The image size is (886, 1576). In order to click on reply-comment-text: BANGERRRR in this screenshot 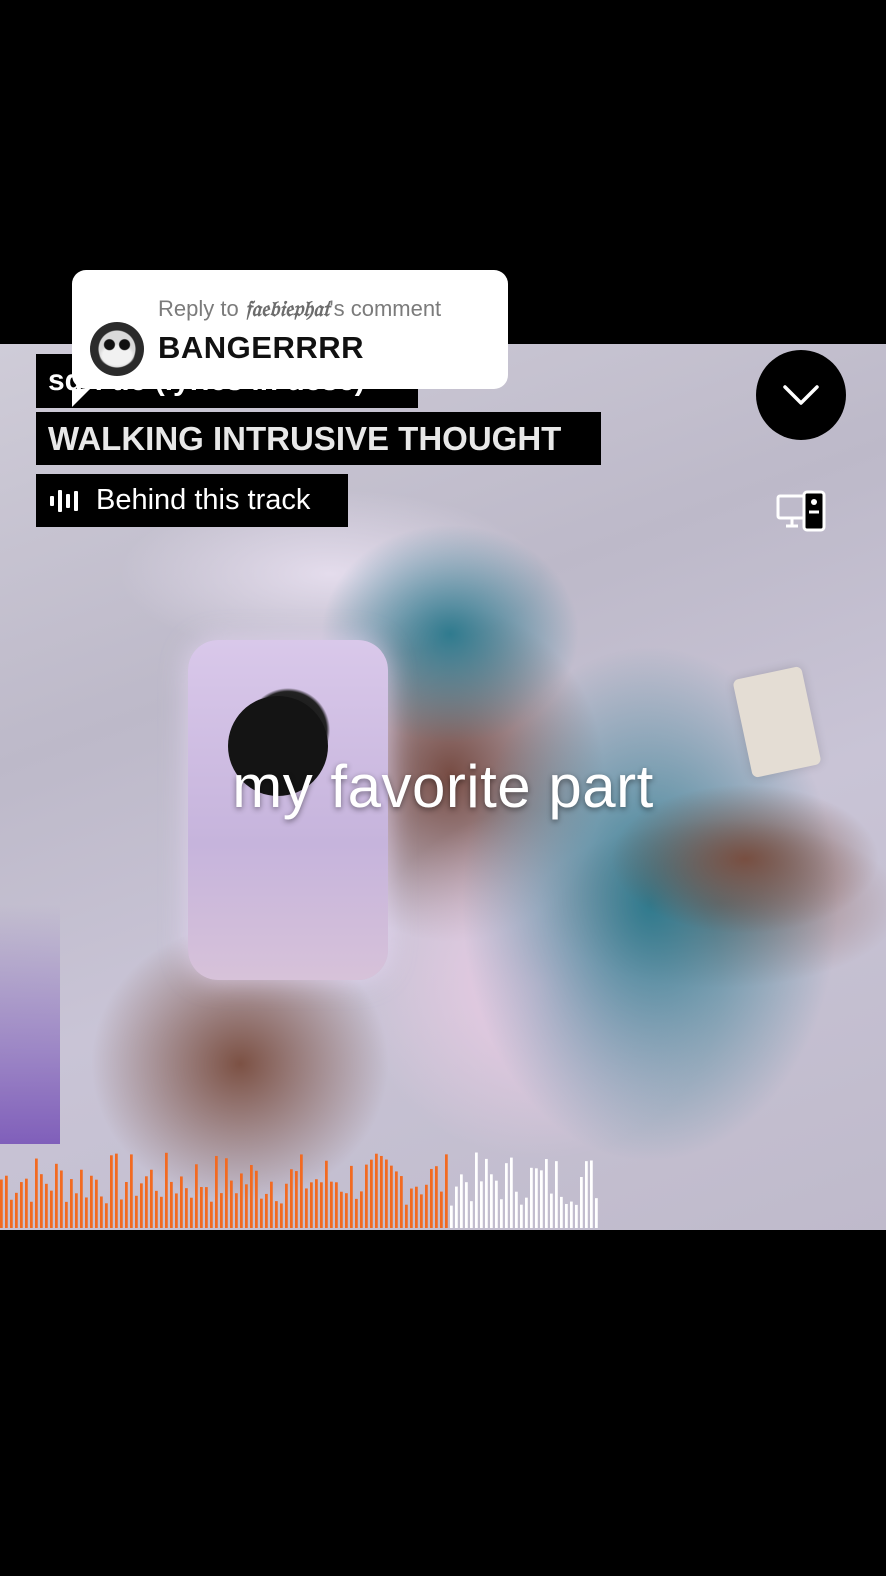, I will do `click(261, 347)`.